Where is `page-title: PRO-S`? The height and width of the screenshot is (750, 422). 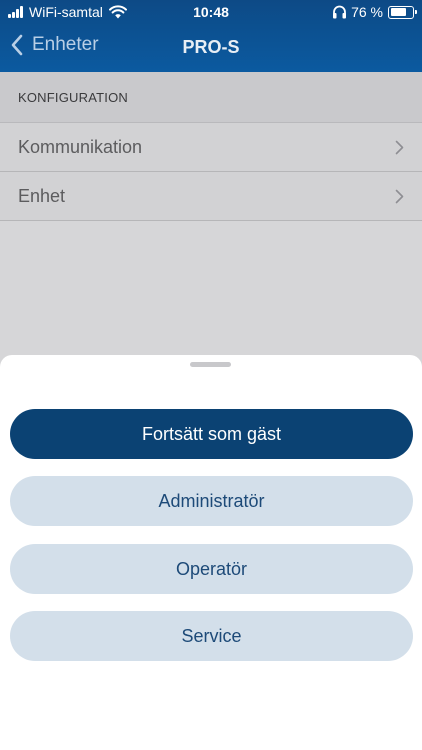
page-title: PRO-S is located at coordinates (211, 47).